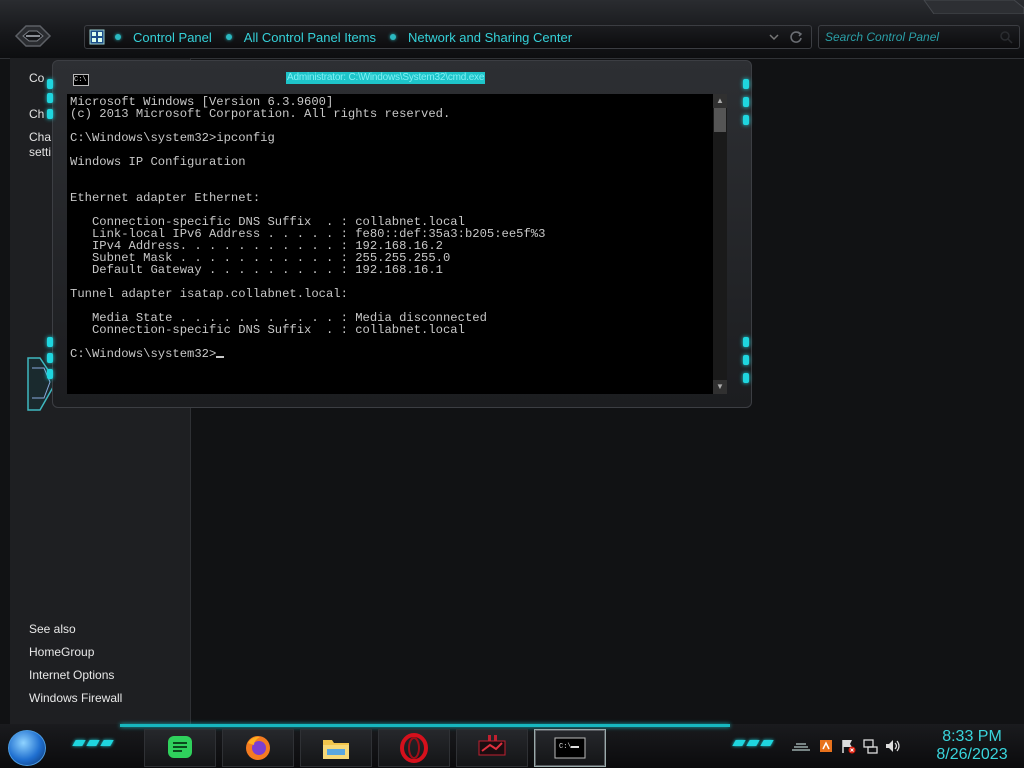 This screenshot has width=1024, height=768. I want to click on clock-time: 8:33 PM, so click(972, 736).